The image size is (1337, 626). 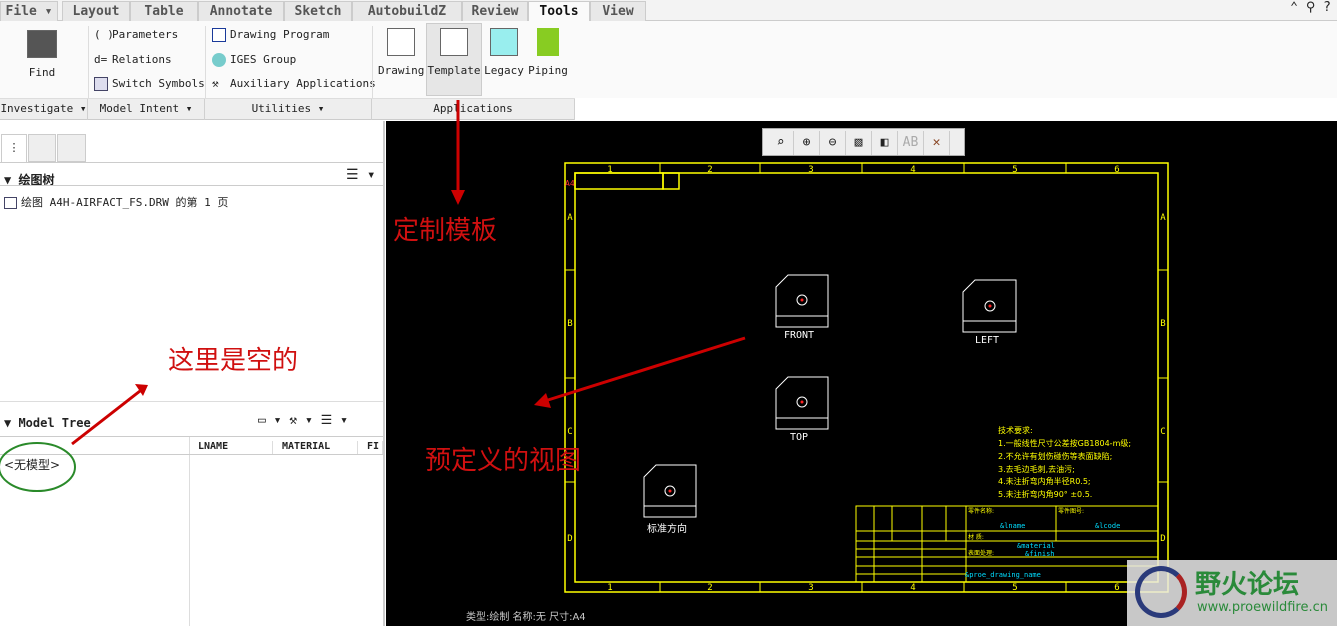 What do you see at coordinates (1044, 481) in the screenshot?
I see `note-line: 4.未注折弯内角半径R0.5;` at bounding box center [1044, 481].